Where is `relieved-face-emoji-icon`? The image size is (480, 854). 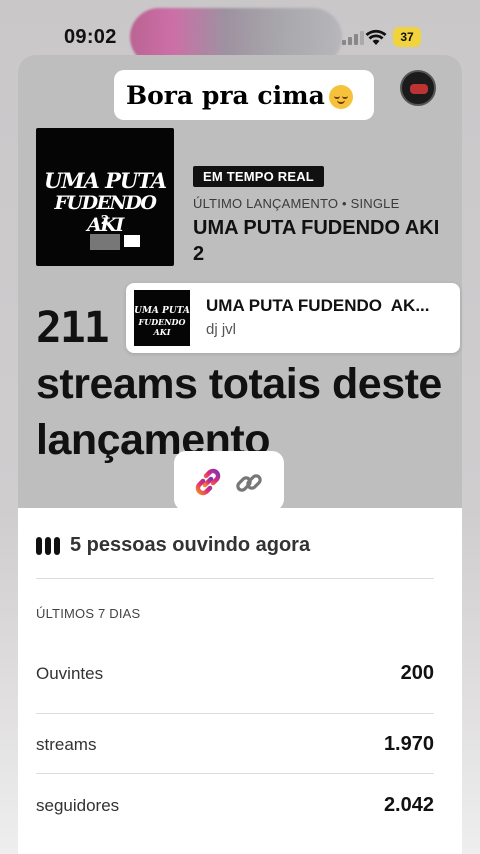 relieved-face-emoji-icon is located at coordinates (340, 97).